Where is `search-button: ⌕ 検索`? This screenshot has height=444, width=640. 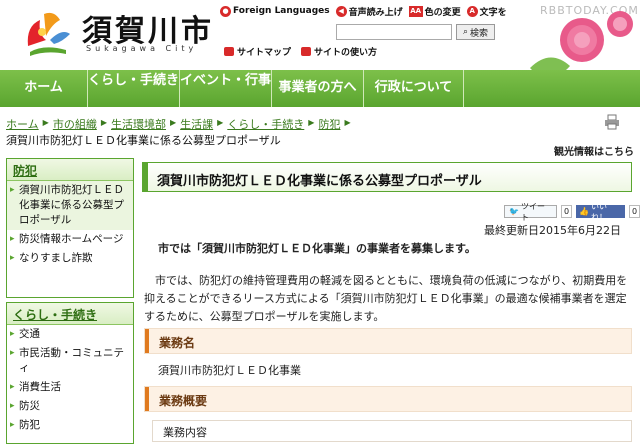 search-button: ⌕ 検索 is located at coordinates (476, 32).